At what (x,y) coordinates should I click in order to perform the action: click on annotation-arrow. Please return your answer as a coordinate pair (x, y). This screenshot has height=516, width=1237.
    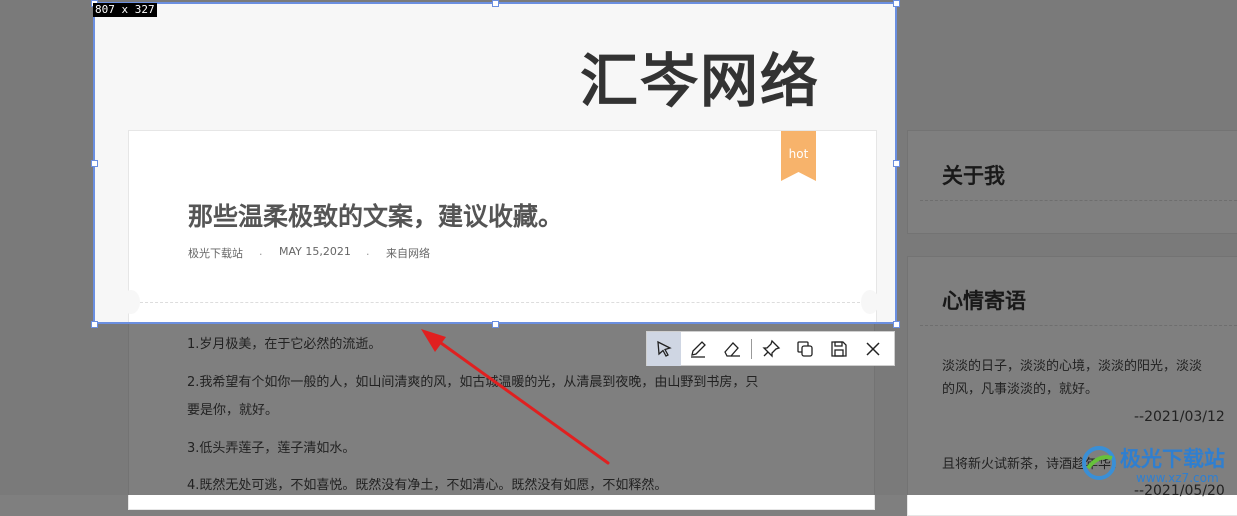
    Looking at the image, I should click on (515, 397).